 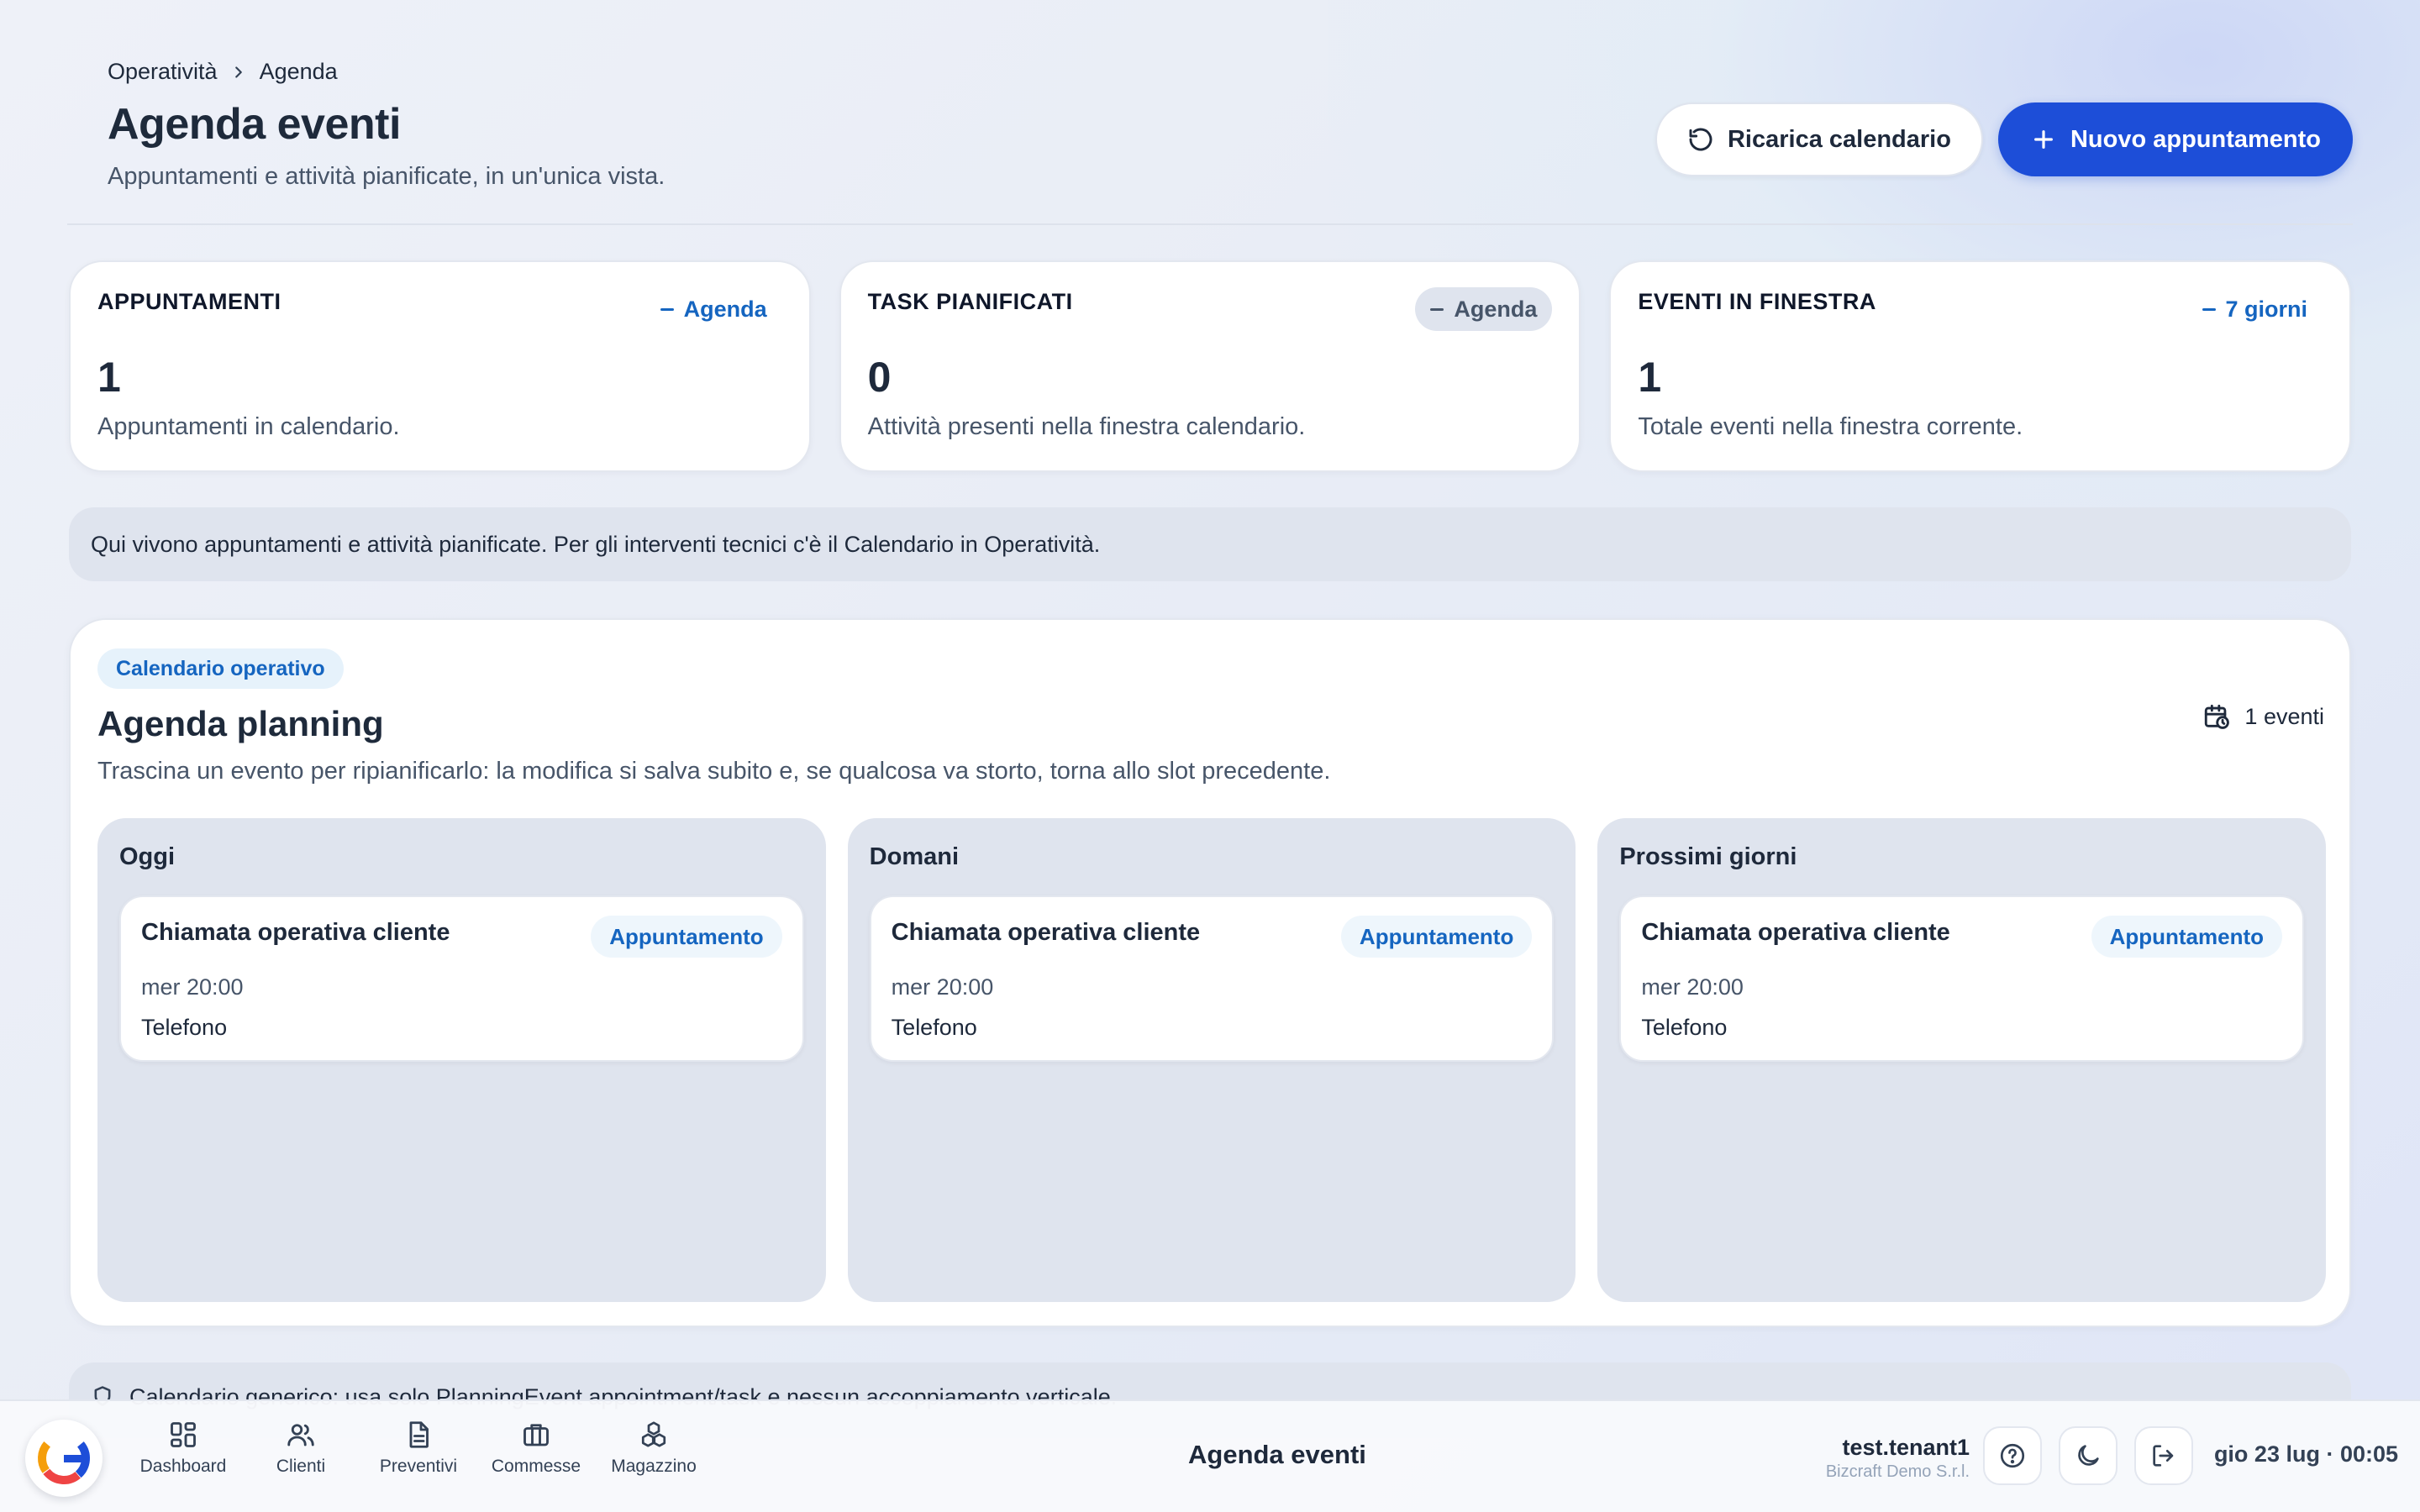 I want to click on stat-value: 0, so click(x=879, y=377).